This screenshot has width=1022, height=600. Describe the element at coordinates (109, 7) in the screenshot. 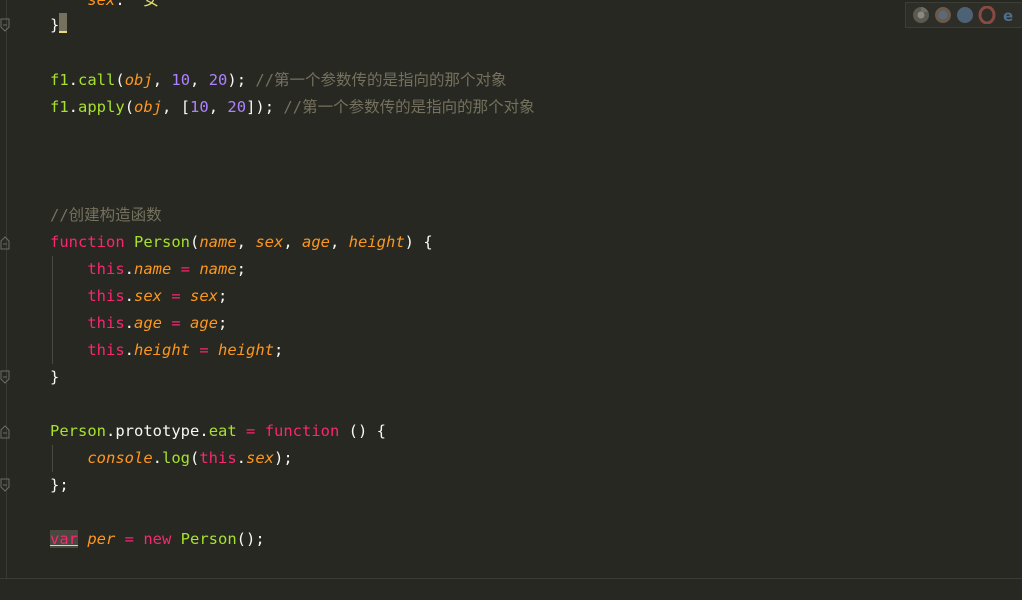

I see `code-line: sex: "女"` at that location.